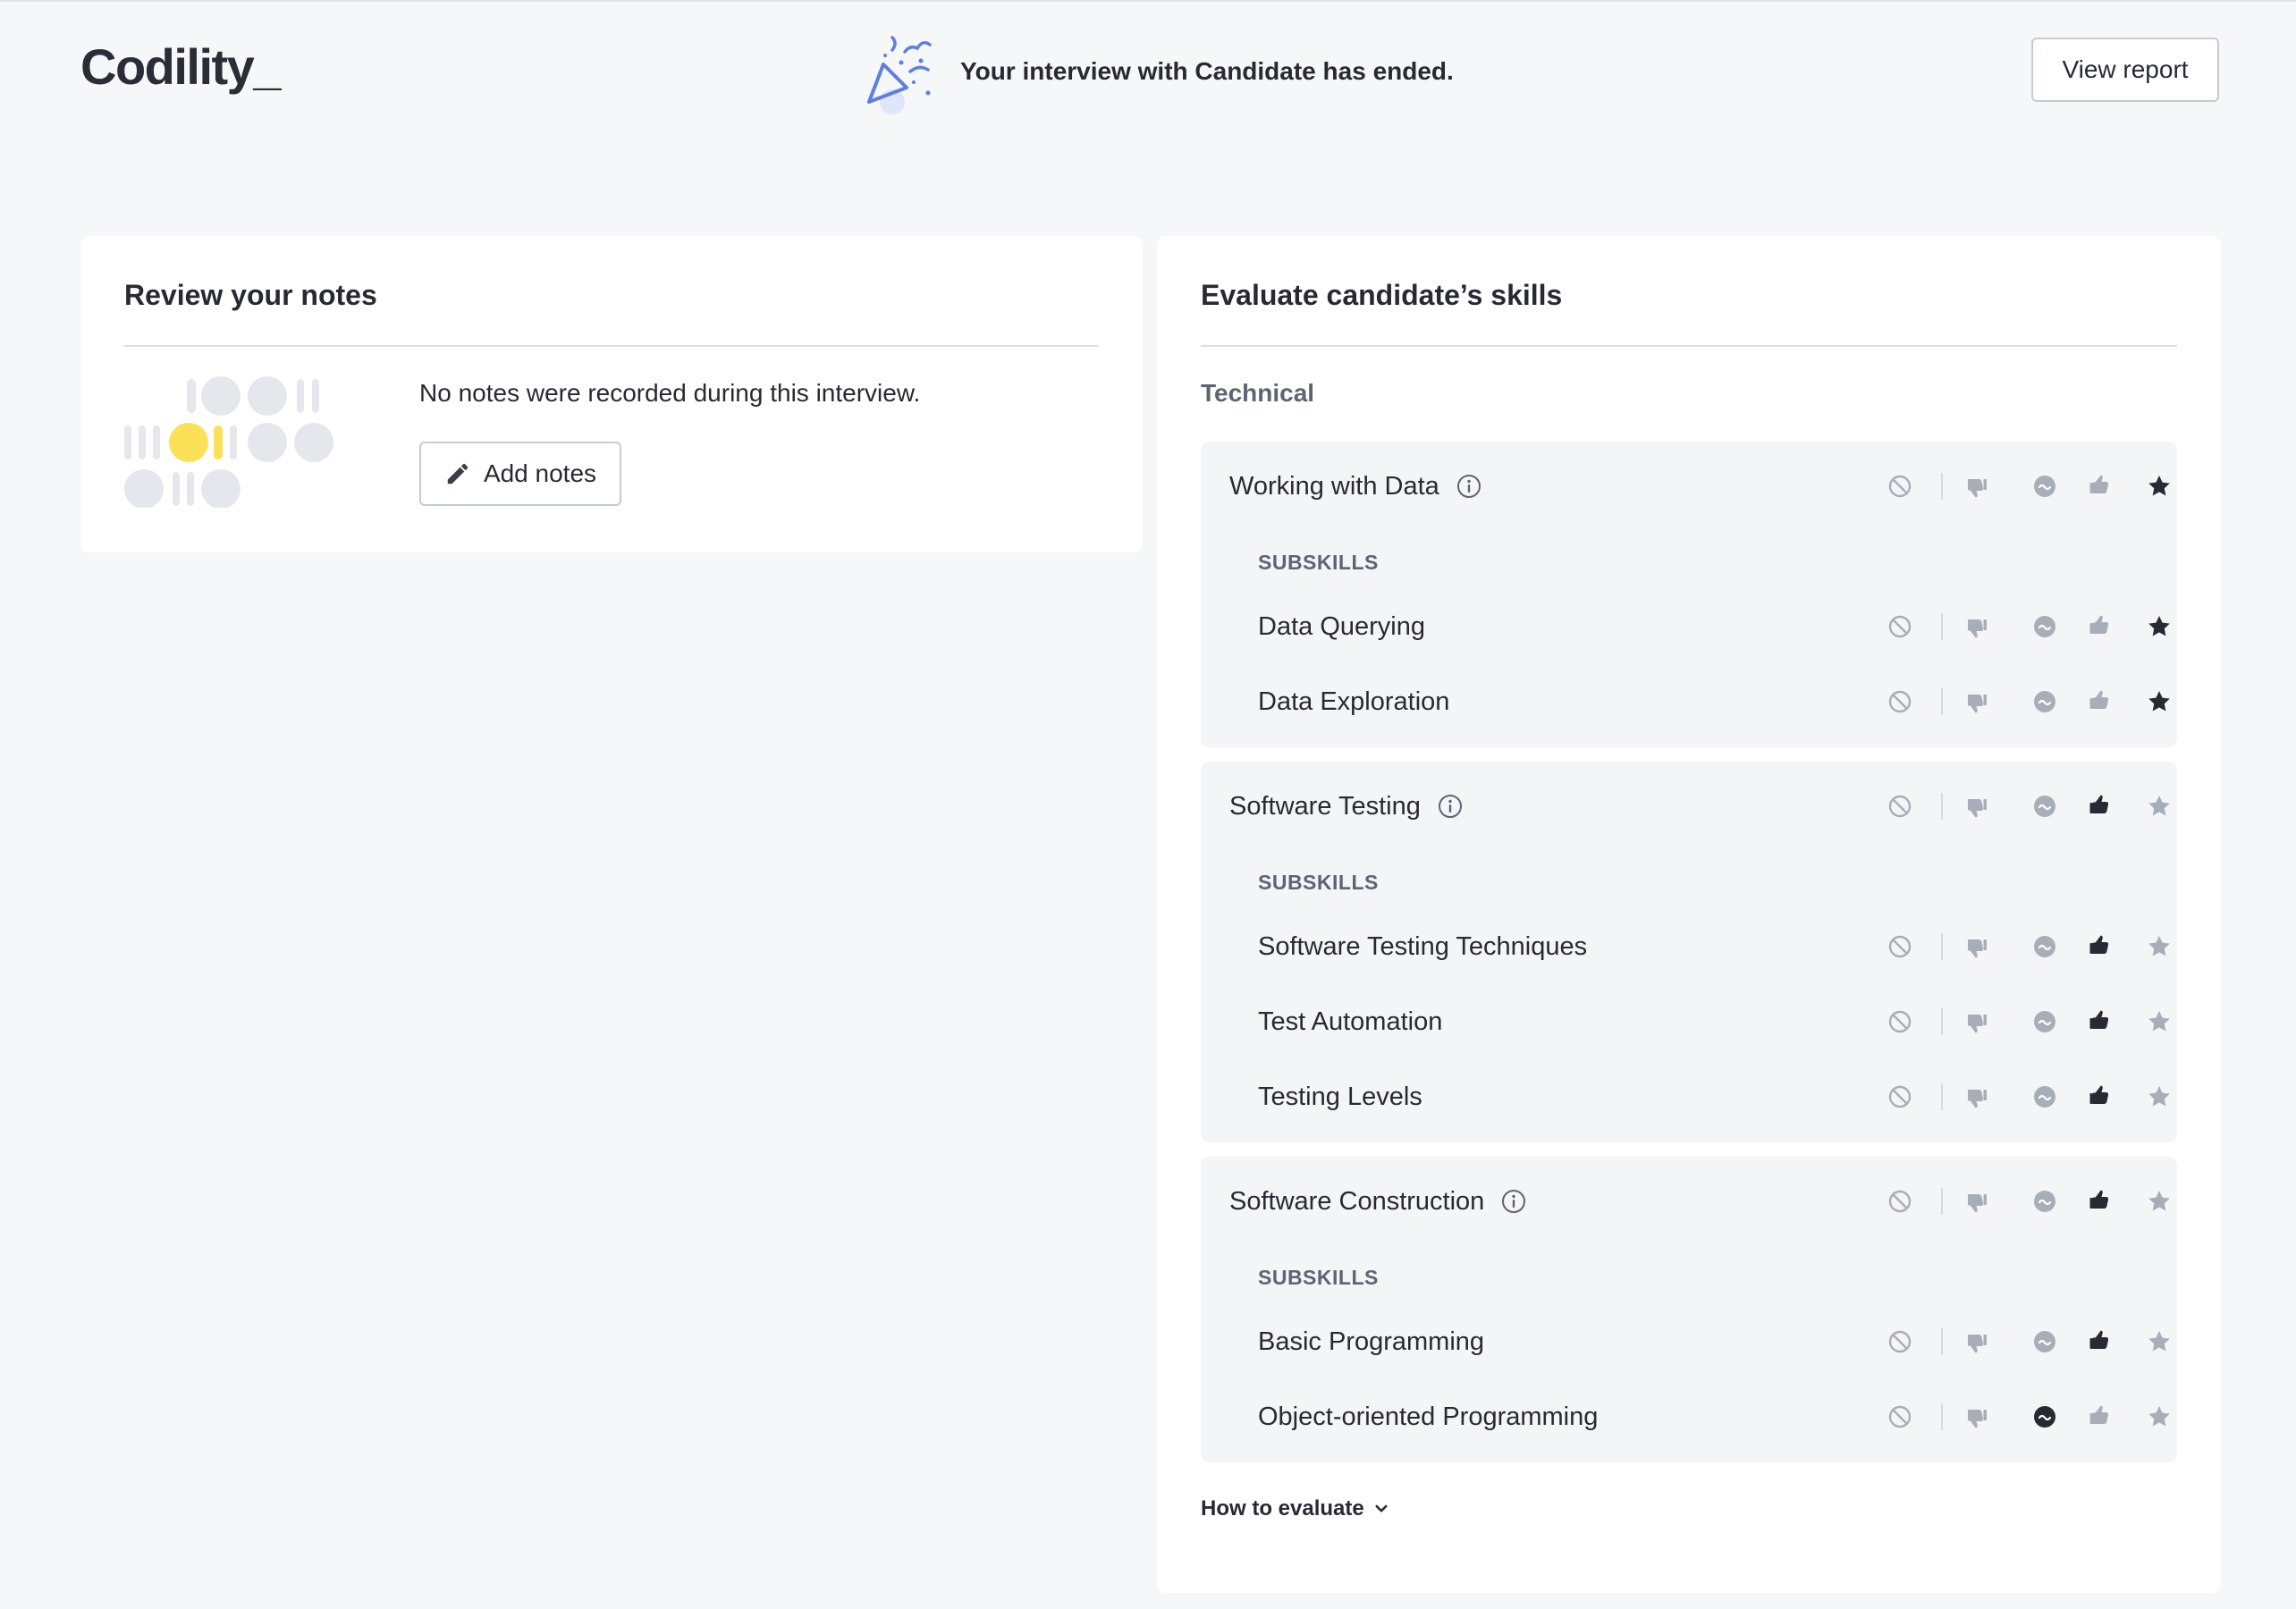  I want to click on neutral-icon, so click(2044, 487).